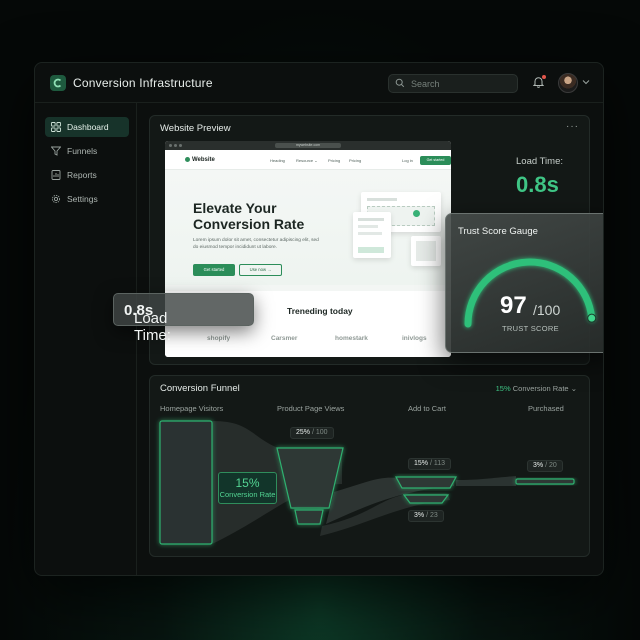 The image size is (640, 640). What do you see at coordinates (530, 328) in the screenshot?
I see `trust-score-label: TRUST SCORE` at bounding box center [530, 328].